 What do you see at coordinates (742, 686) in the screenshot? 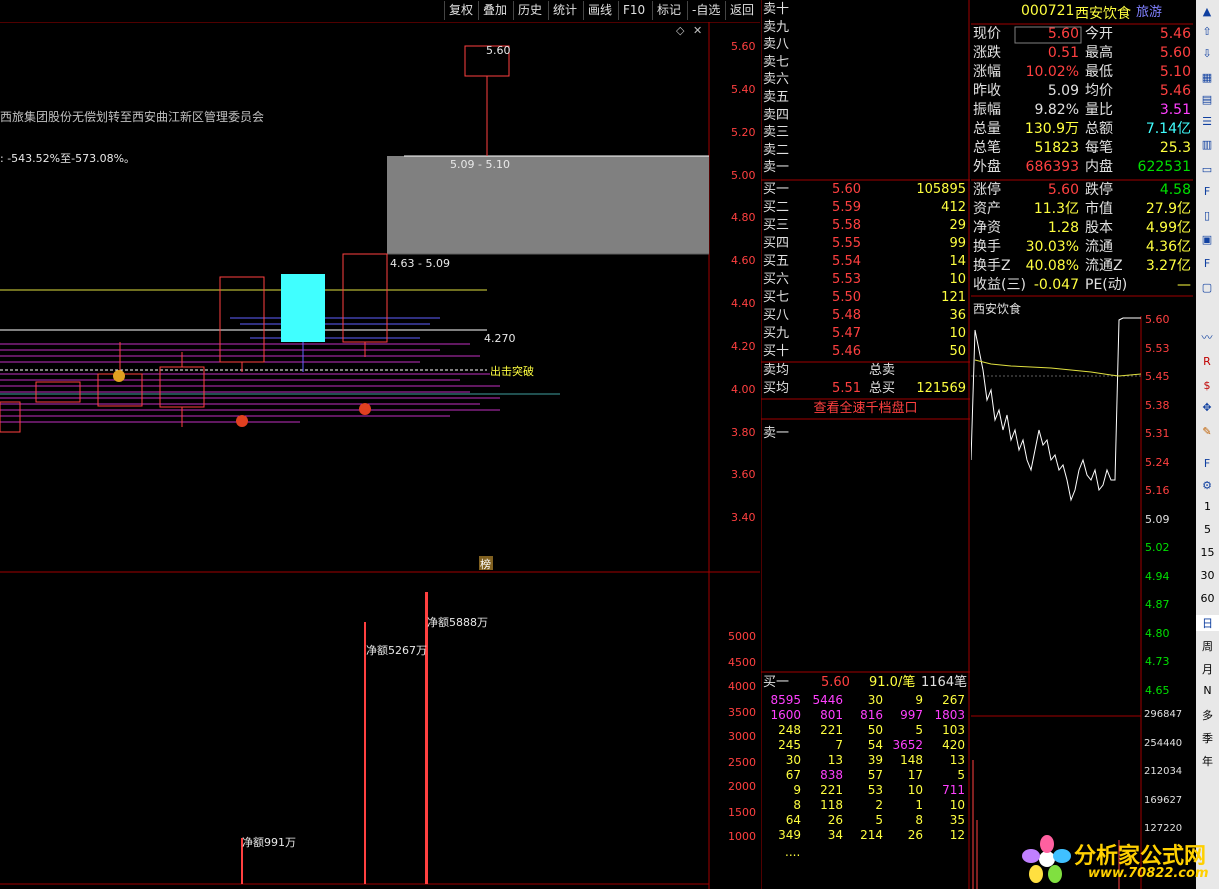
I see `volume-axis-tick: 4000` at bounding box center [742, 686].